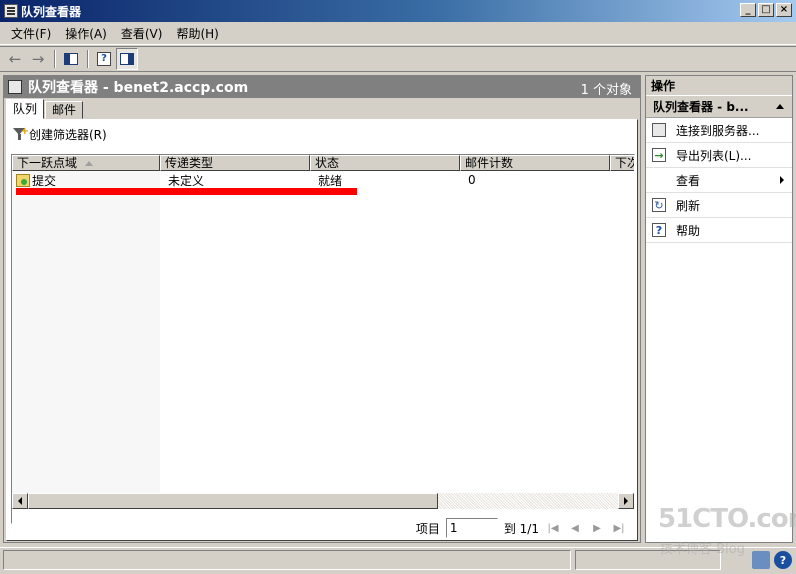  I want to click on column-label: 下一跃点域, so click(47, 163).